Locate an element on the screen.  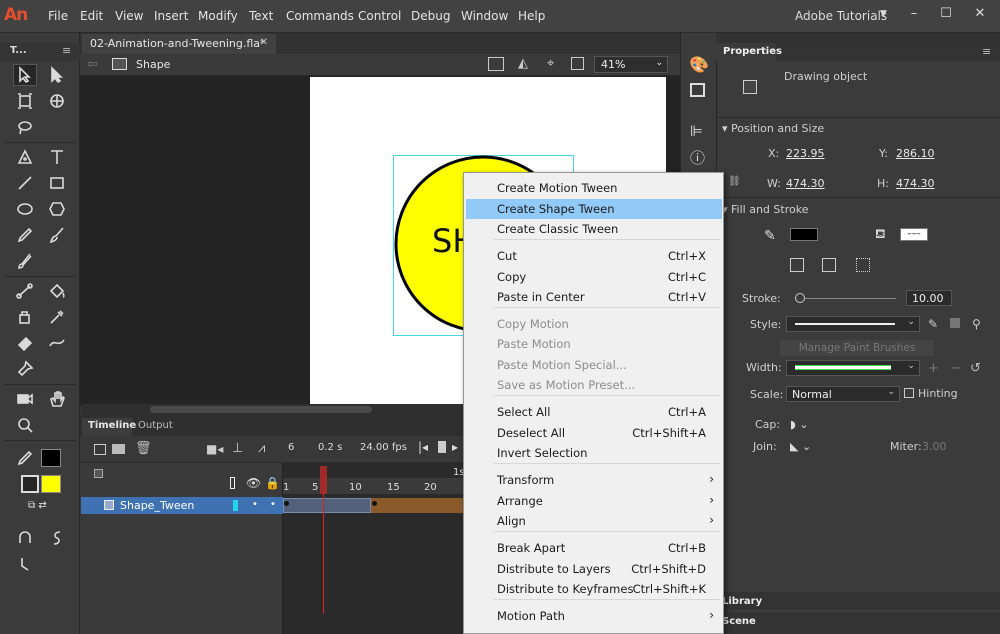
clip-content-icon is located at coordinates (577, 63).